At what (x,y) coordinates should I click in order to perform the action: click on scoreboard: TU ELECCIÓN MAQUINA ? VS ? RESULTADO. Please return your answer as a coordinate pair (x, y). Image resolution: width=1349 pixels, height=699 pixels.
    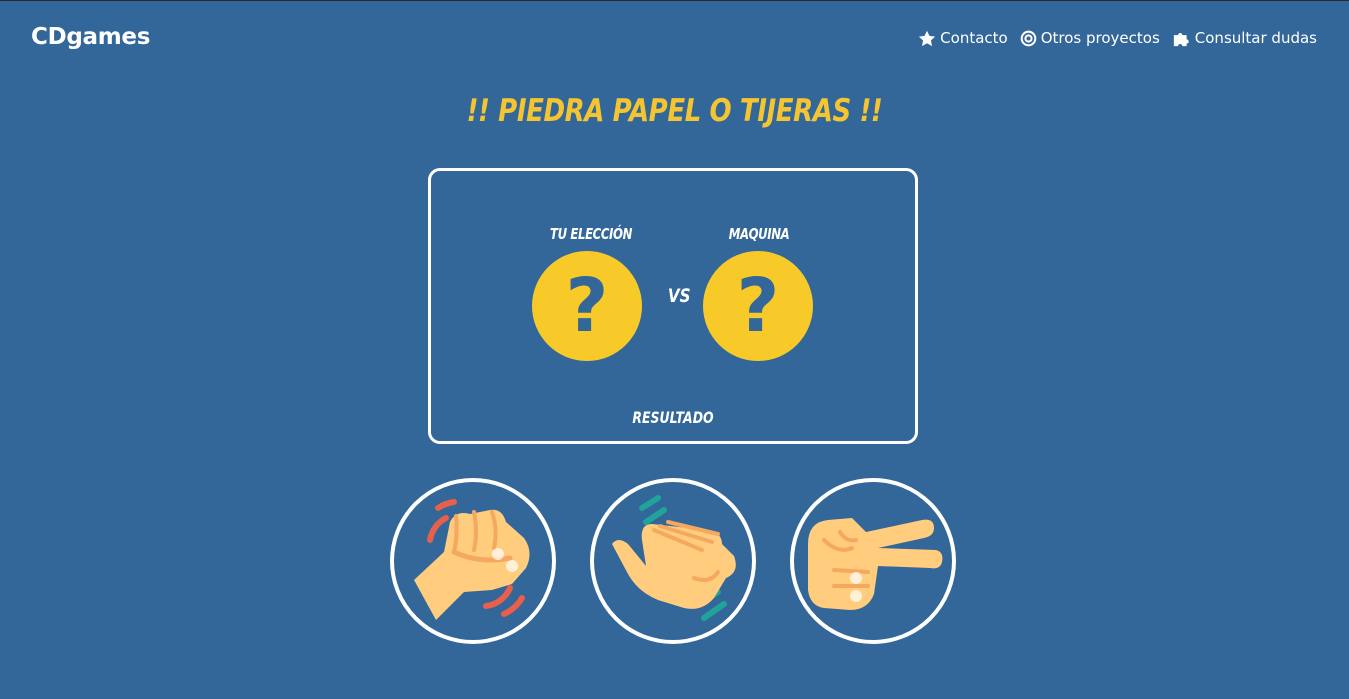
    Looking at the image, I should click on (673, 306).